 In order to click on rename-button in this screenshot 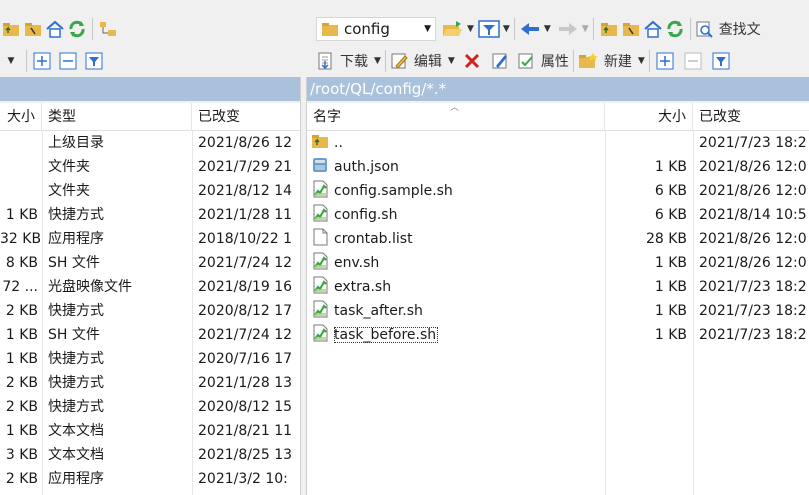, I will do `click(500, 61)`.